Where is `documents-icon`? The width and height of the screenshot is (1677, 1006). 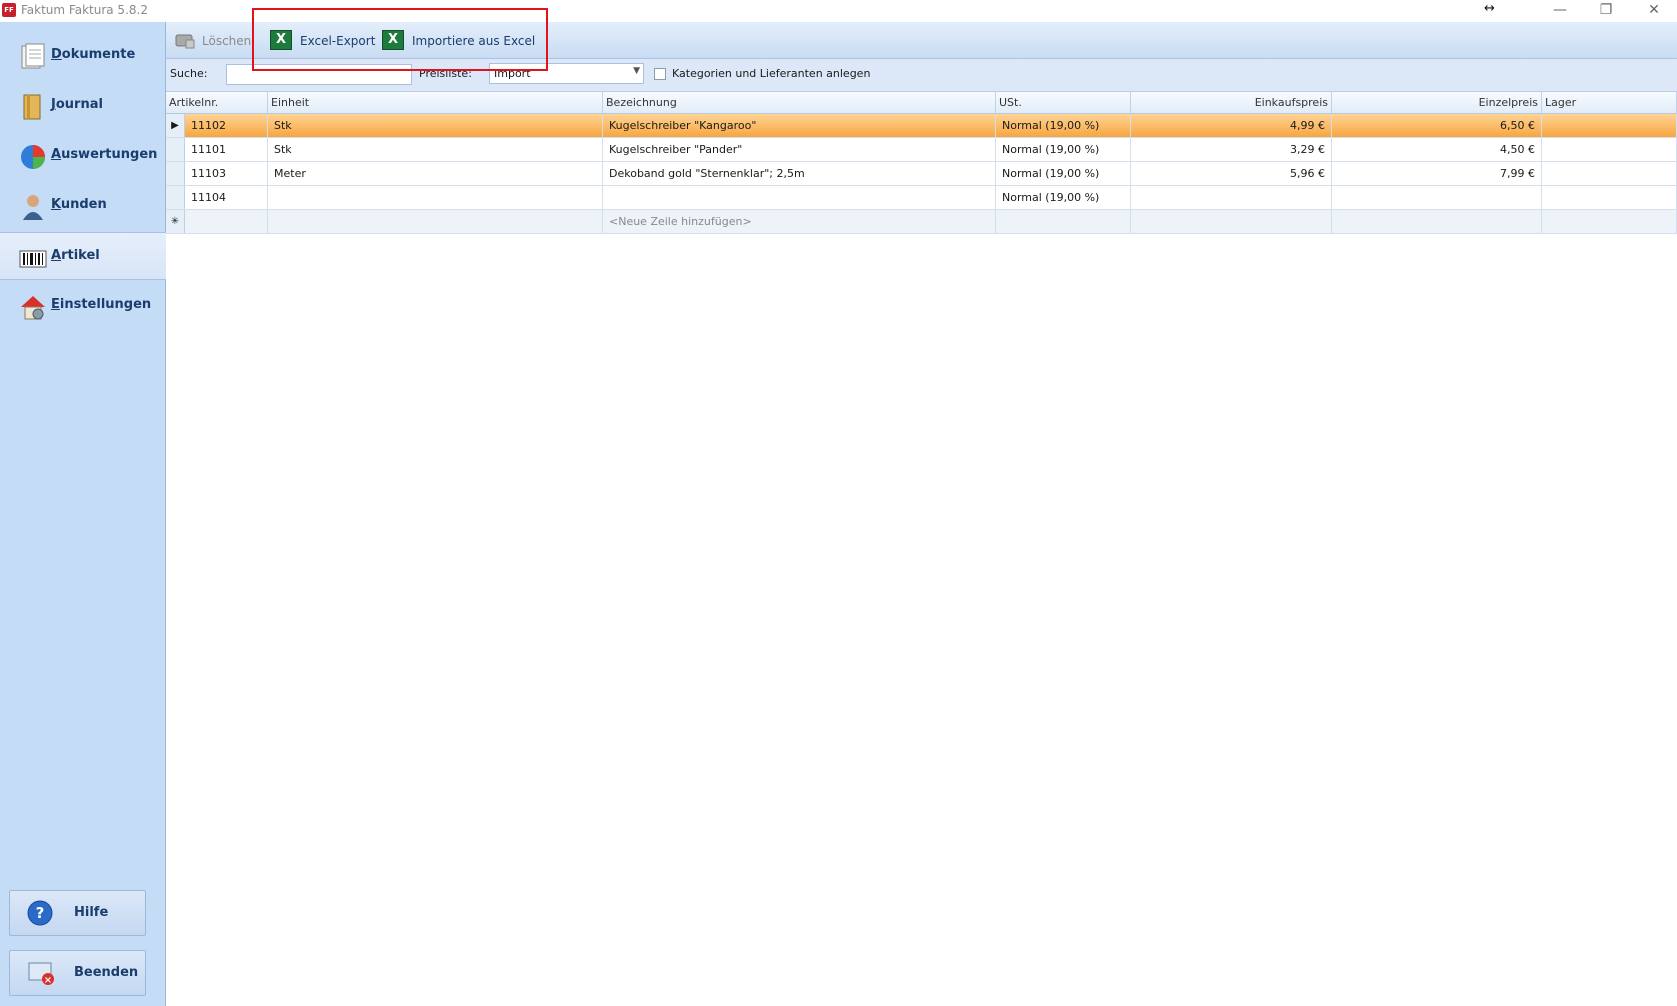
documents-icon is located at coordinates (33, 56).